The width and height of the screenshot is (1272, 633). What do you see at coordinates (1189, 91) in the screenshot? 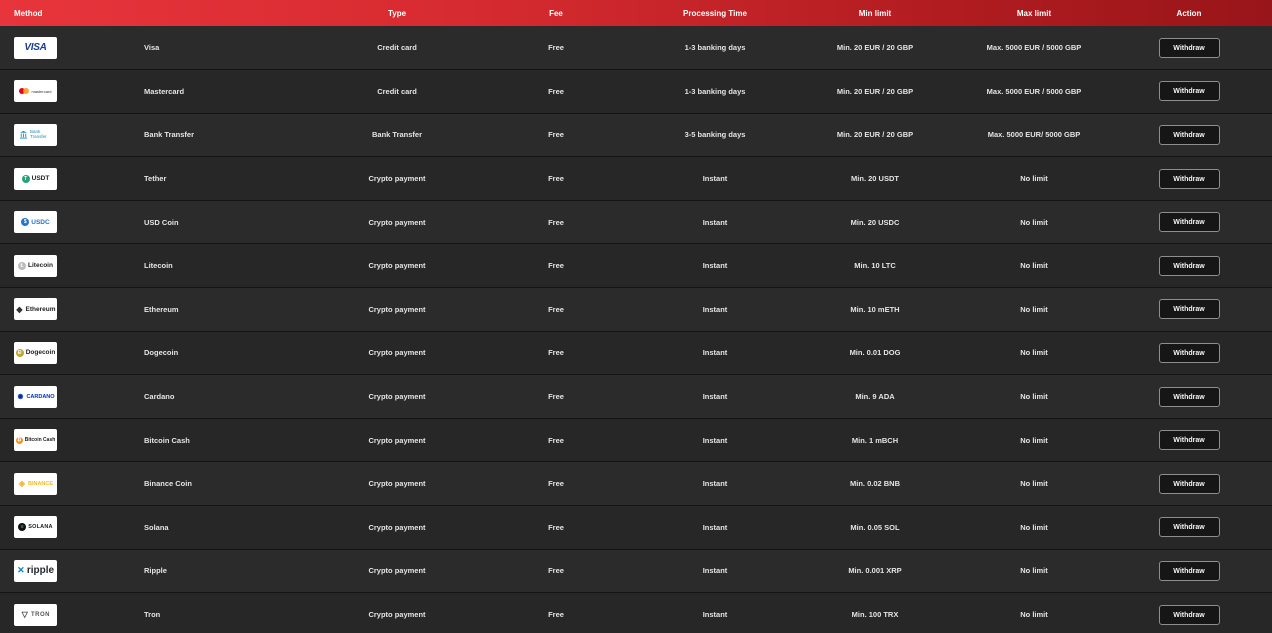
I see `withdraw-button-mastercard: Withdraw` at bounding box center [1189, 91].